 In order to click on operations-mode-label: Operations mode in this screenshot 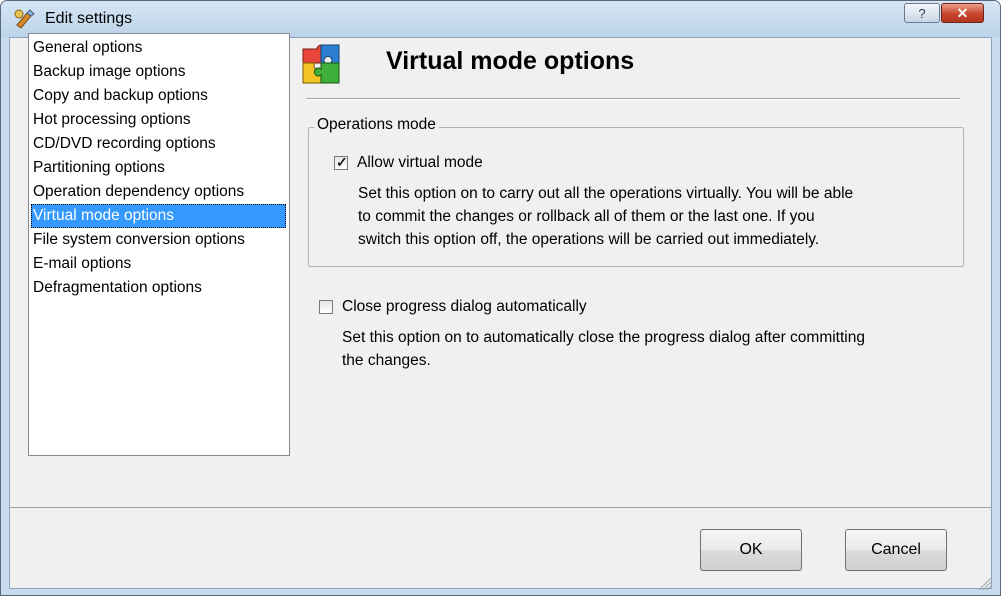, I will do `click(376, 125)`.